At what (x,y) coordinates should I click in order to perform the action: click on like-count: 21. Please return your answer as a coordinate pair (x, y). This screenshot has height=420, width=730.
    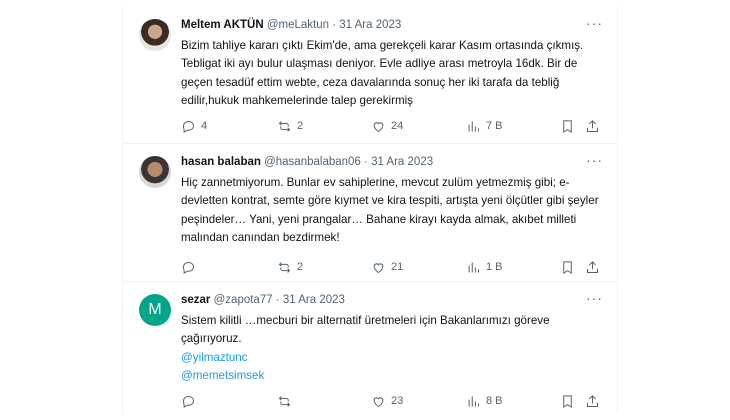
    Looking at the image, I should click on (397, 267).